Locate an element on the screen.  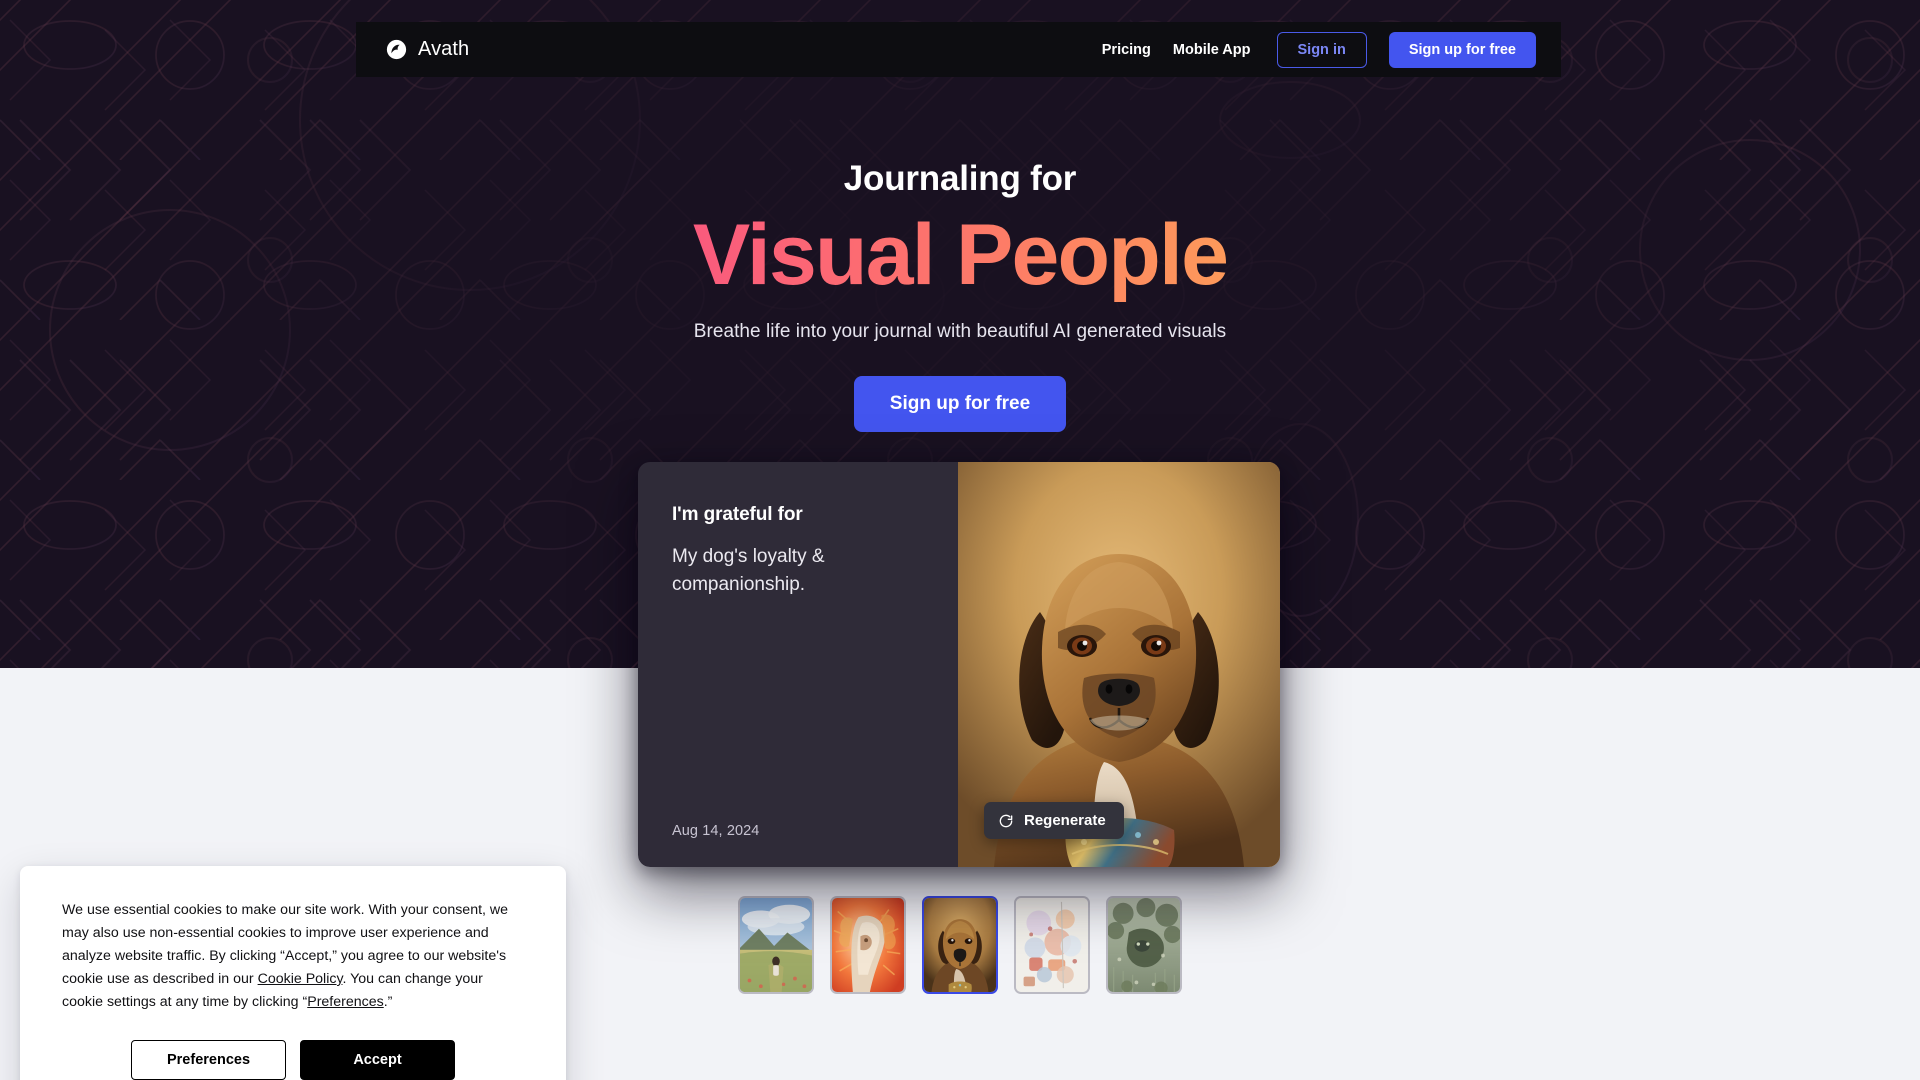
brand-logo: Avath is located at coordinates (427, 49).